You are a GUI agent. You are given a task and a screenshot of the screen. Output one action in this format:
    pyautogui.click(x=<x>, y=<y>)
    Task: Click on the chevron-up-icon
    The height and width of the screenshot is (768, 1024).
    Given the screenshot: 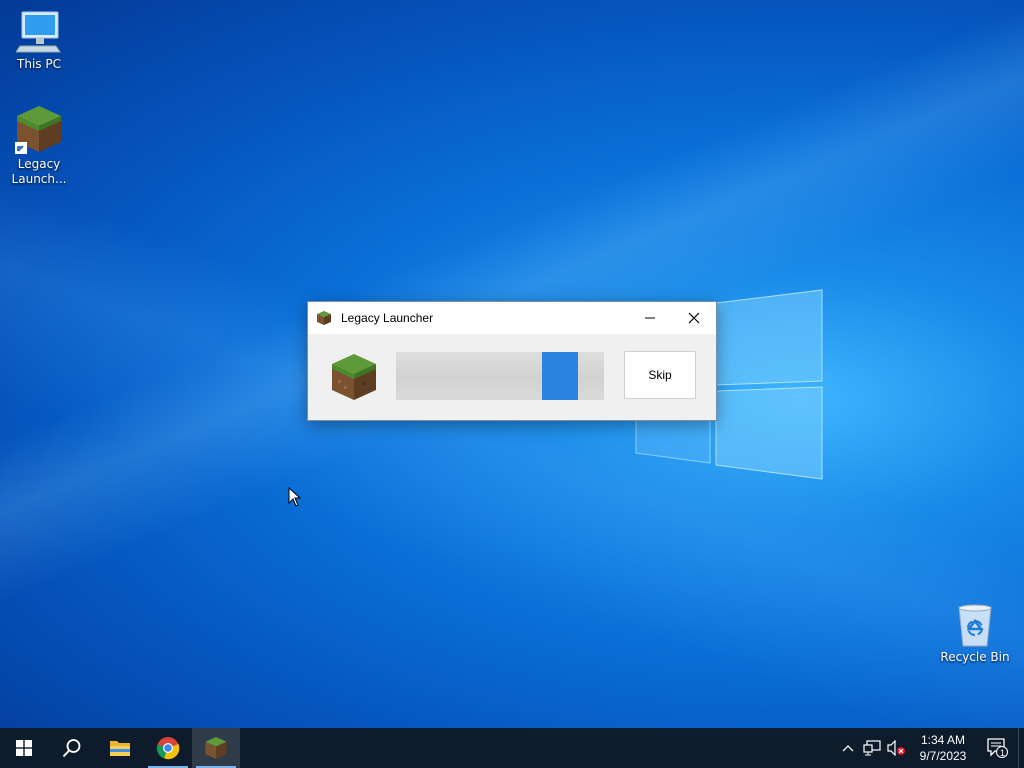 What is the action you would take?
    pyautogui.click(x=848, y=748)
    